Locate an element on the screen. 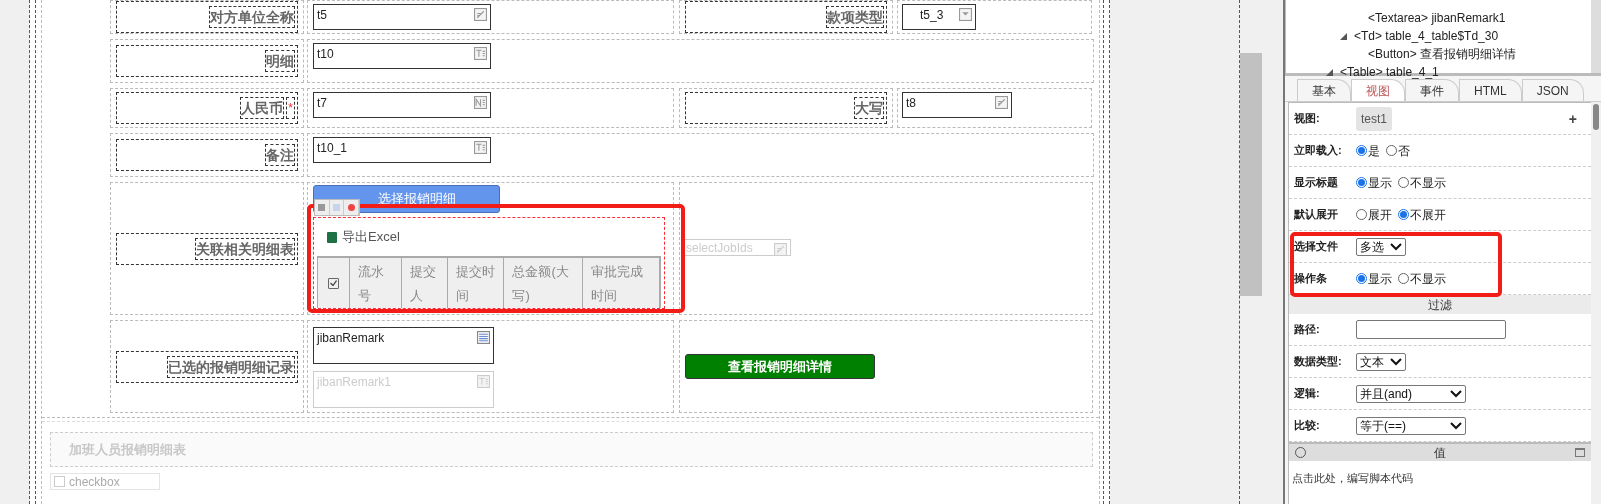  input-field: t8 is located at coordinates (911, 103).